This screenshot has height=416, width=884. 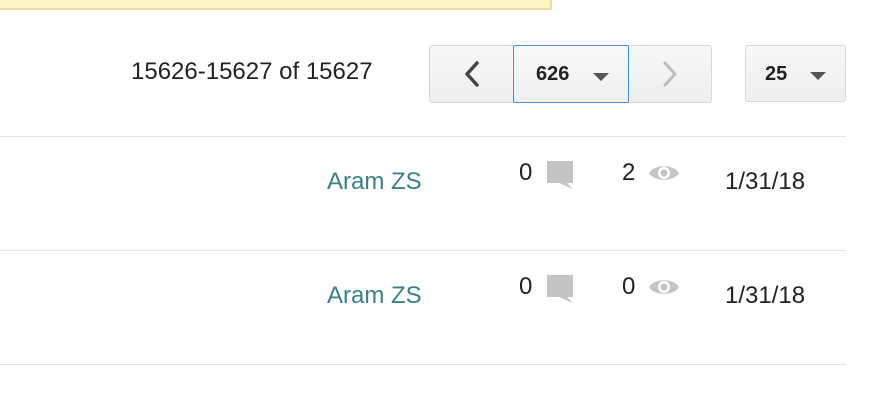 I want to click on page-number-select: 626, so click(x=571, y=74).